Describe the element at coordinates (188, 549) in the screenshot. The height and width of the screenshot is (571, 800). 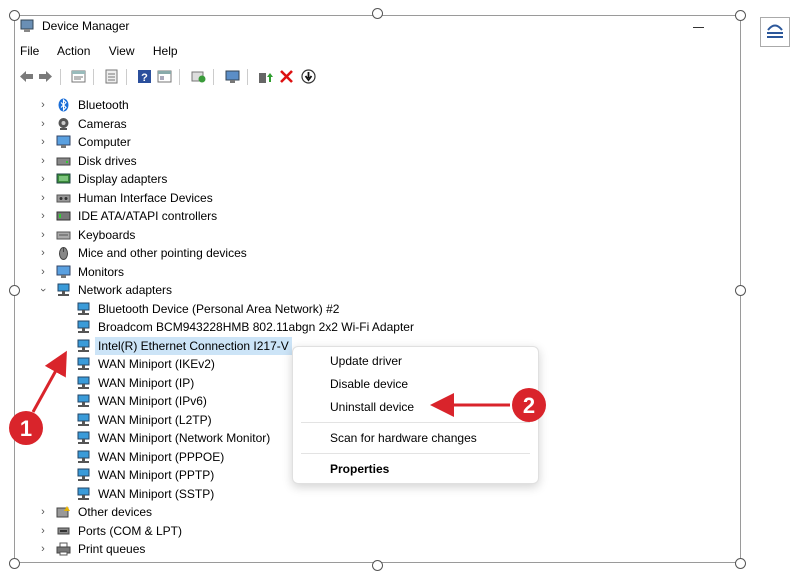
I see `tree-item-print-queues: › Print queues` at that location.